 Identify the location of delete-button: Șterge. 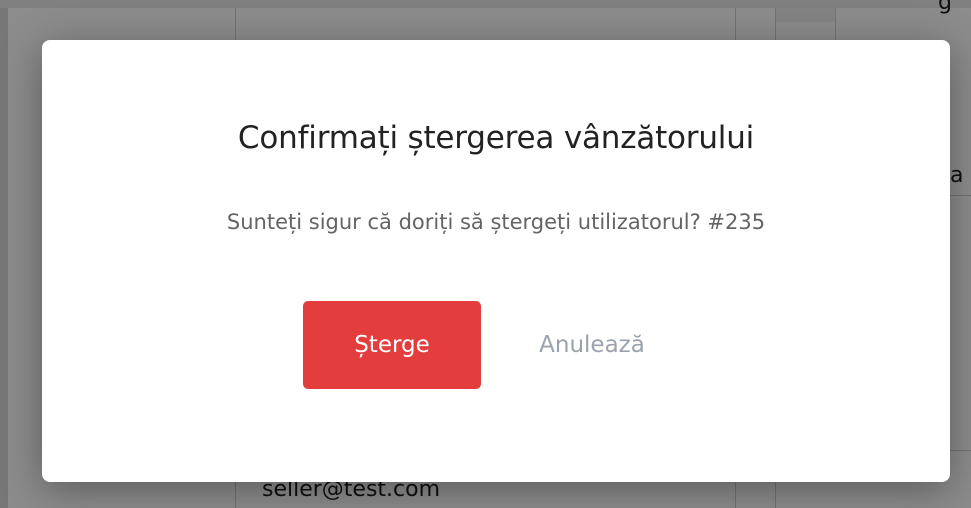
(392, 345).